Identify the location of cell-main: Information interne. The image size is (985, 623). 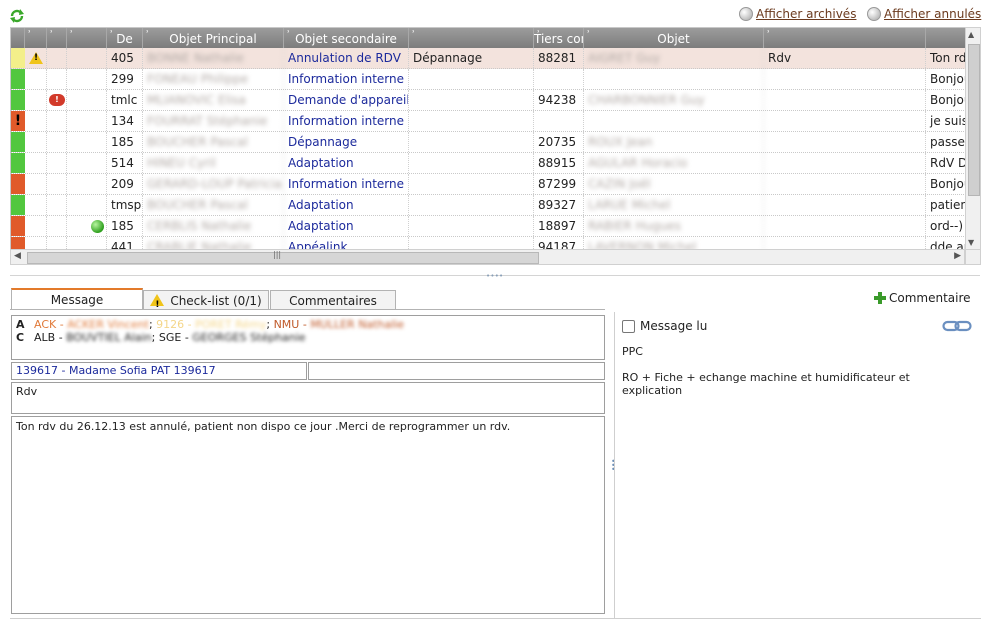
(346, 184).